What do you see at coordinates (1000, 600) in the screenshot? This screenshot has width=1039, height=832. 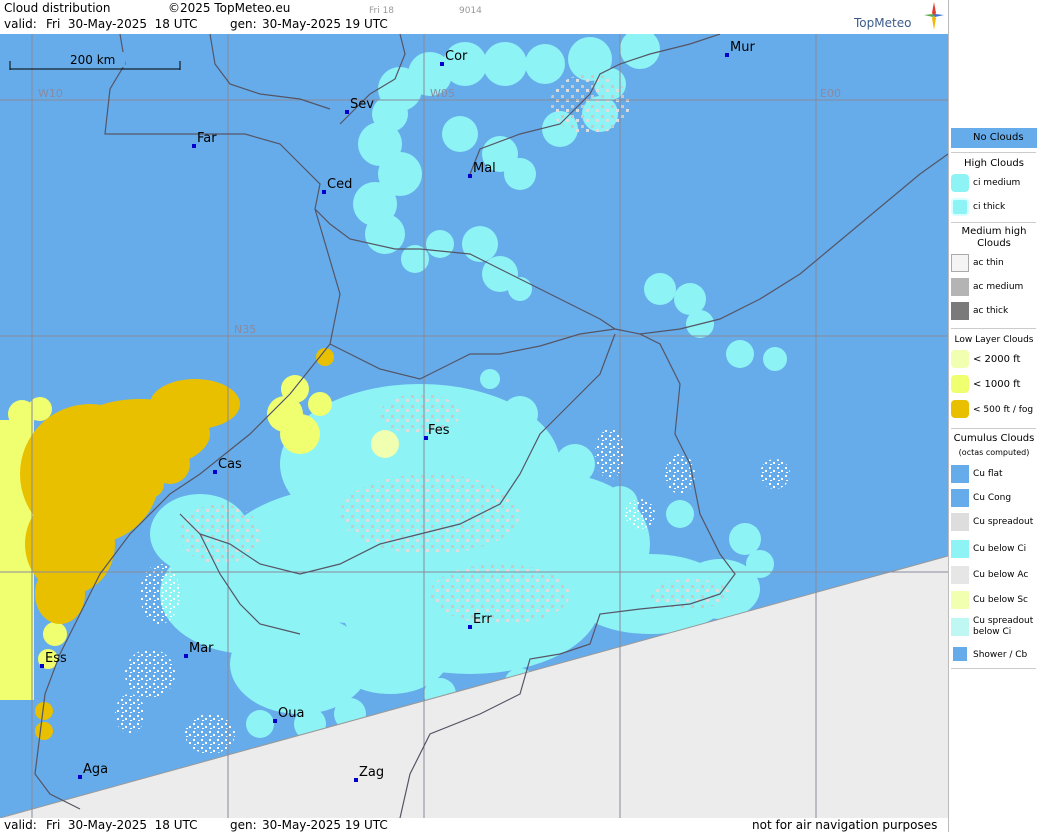 I see `legend-cu-below-sc-label: Cu below Sc` at bounding box center [1000, 600].